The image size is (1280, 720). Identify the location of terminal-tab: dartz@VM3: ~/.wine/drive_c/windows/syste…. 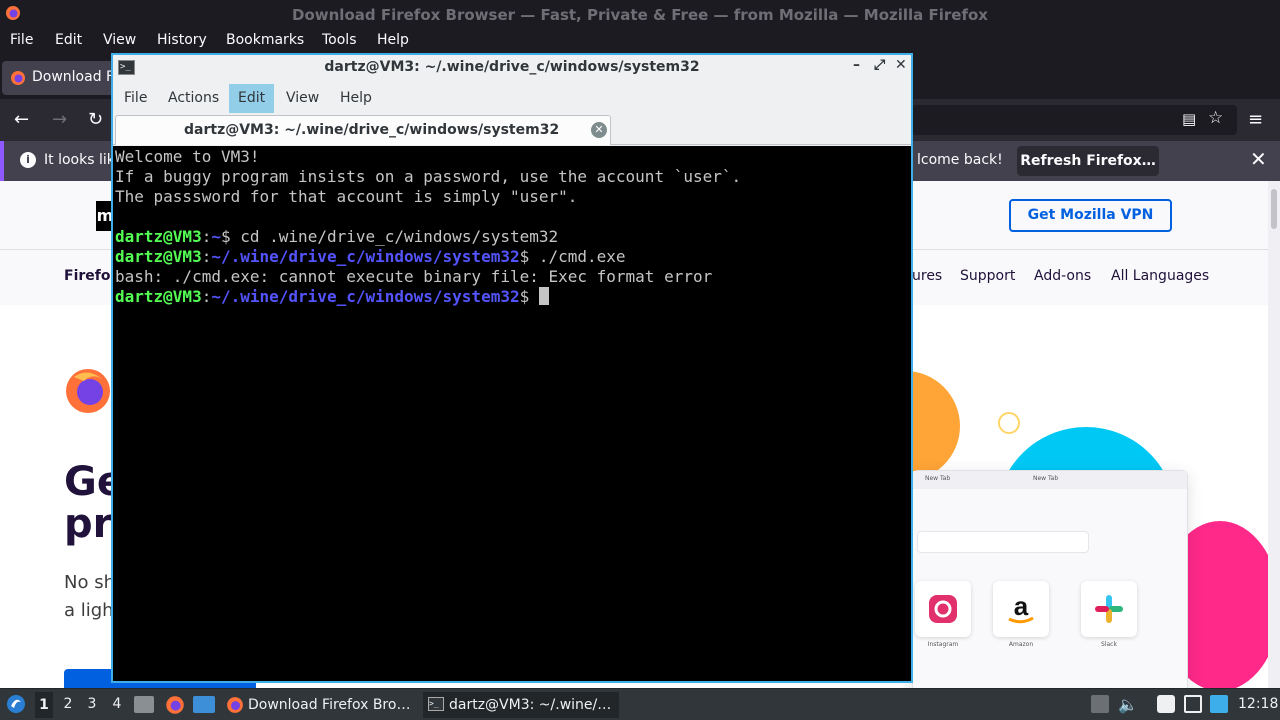
(363, 130).